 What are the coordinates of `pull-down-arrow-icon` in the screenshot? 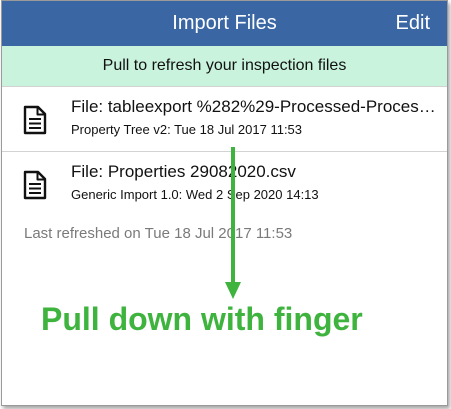 It's located at (233, 223).